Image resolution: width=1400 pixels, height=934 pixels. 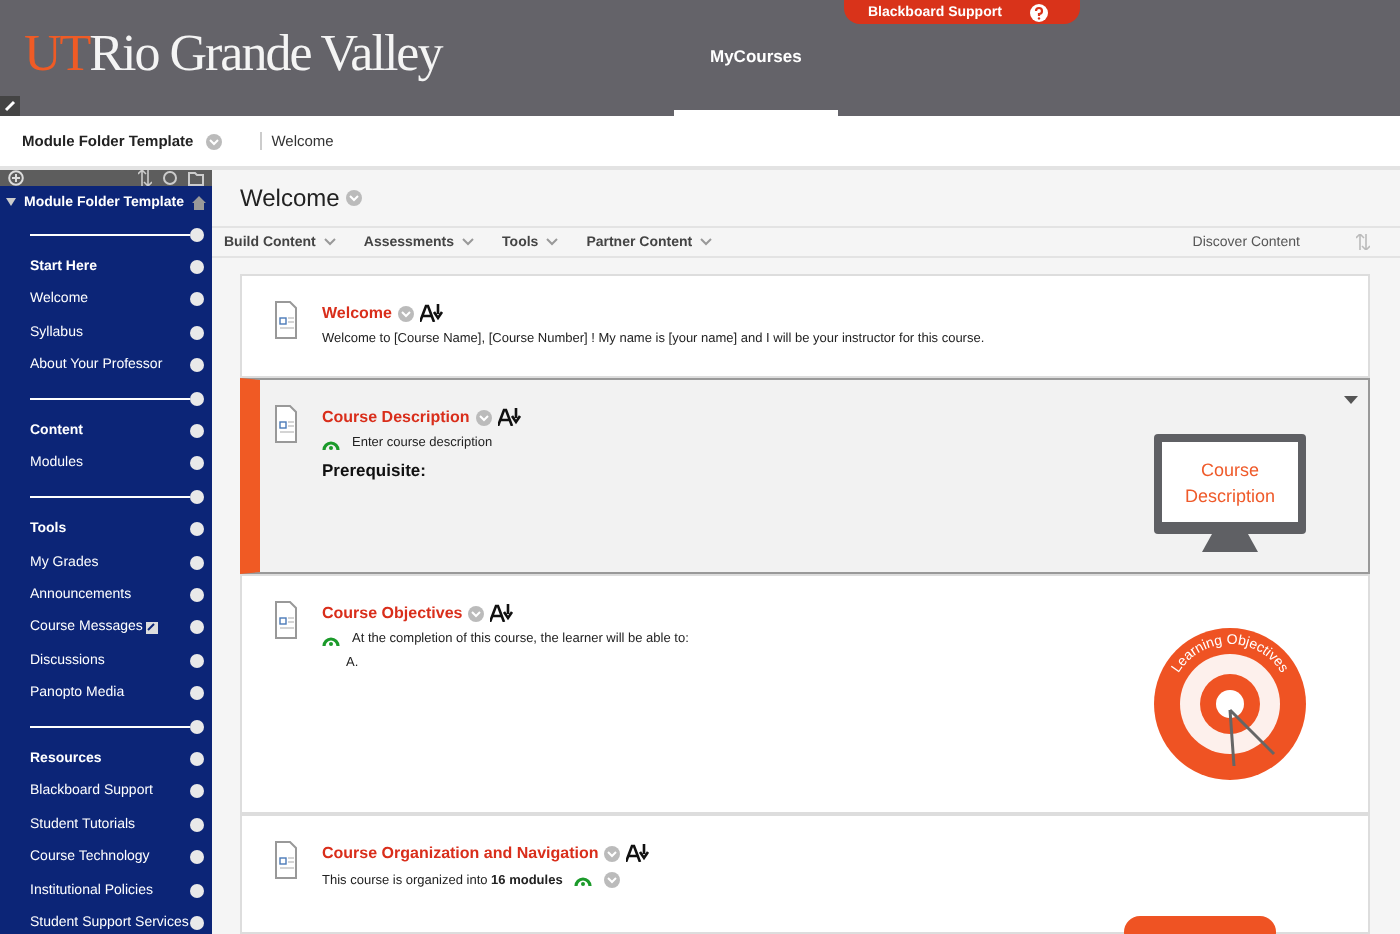 I want to click on item-title: Course Organization and Navigation, so click(x=460, y=853).